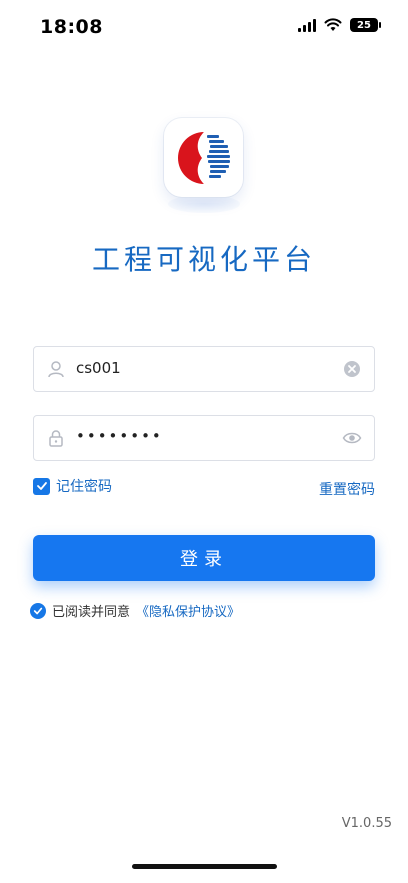 This screenshot has width=408, height=883. Describe the element at coordinates (204, 369) in the screenshot. I see `username-field: cs001` at that location.